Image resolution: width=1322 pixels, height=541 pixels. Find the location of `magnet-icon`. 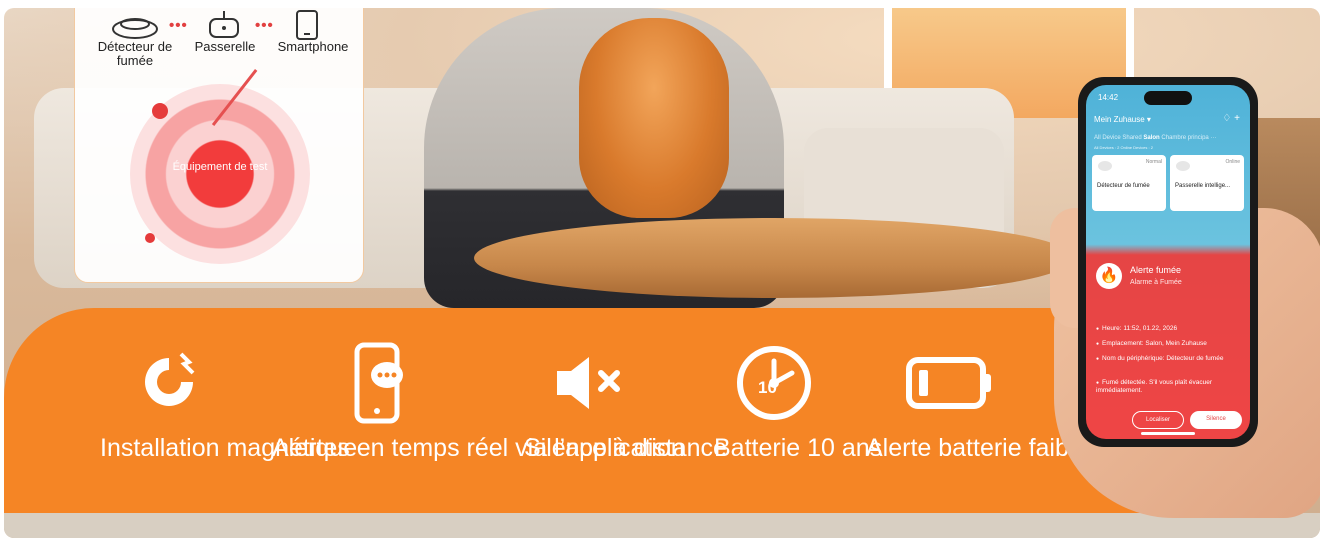

magnet-icon is located at coordinates (170, 383).